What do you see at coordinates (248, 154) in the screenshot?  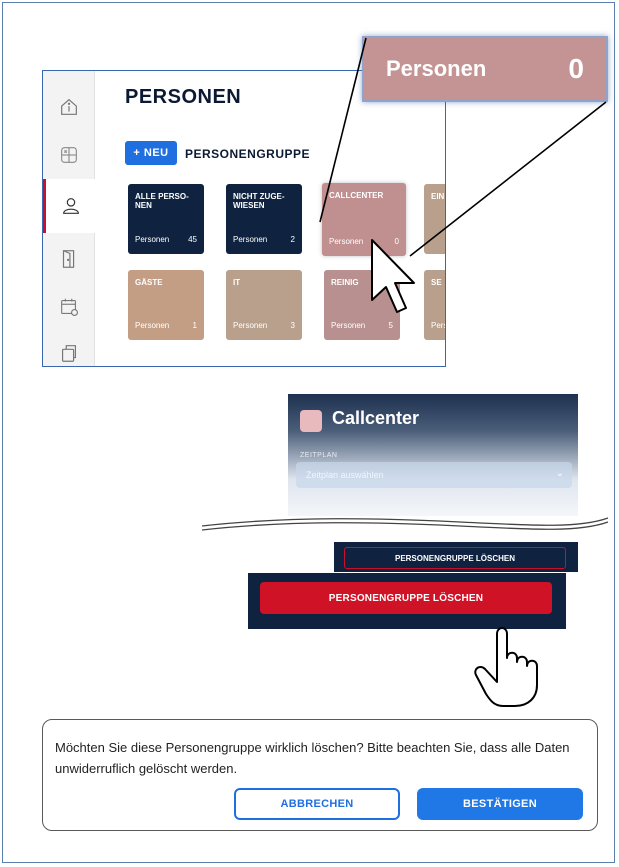 I see `group-section-label: PERSONENGRUPPE` at bounding box center [248, 154].